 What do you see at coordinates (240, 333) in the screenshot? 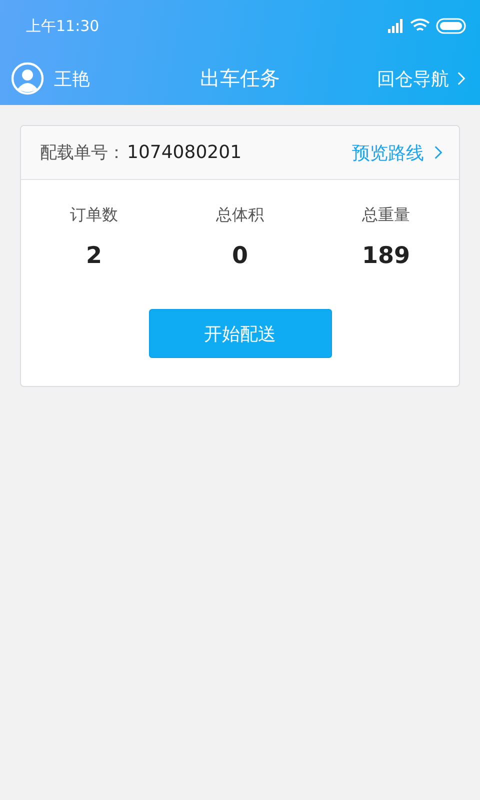
I see `start-delivery-button: 开始配送` at bounding box center [240, 333].